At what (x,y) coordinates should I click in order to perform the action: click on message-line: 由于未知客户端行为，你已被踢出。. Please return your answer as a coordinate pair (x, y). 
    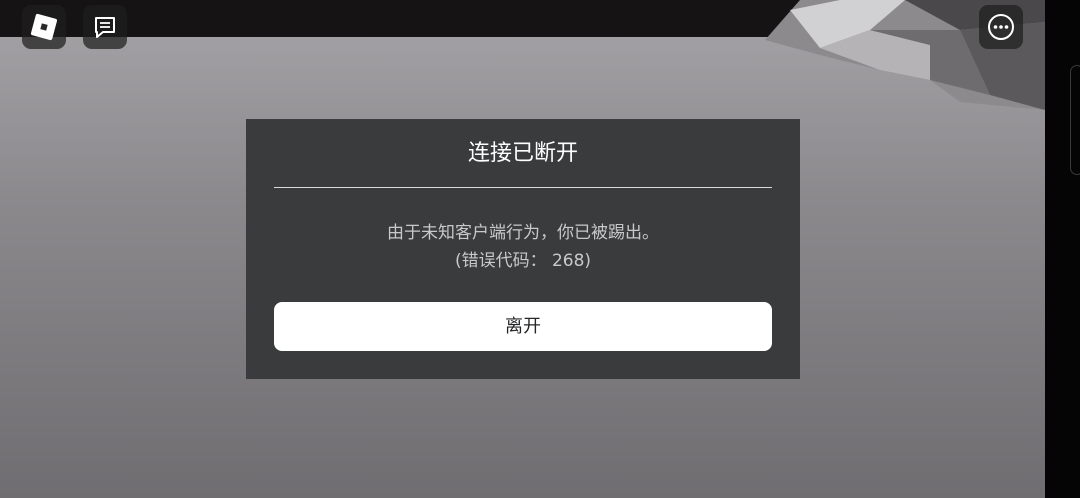
    Looking at the image, I should click on (523, 233).